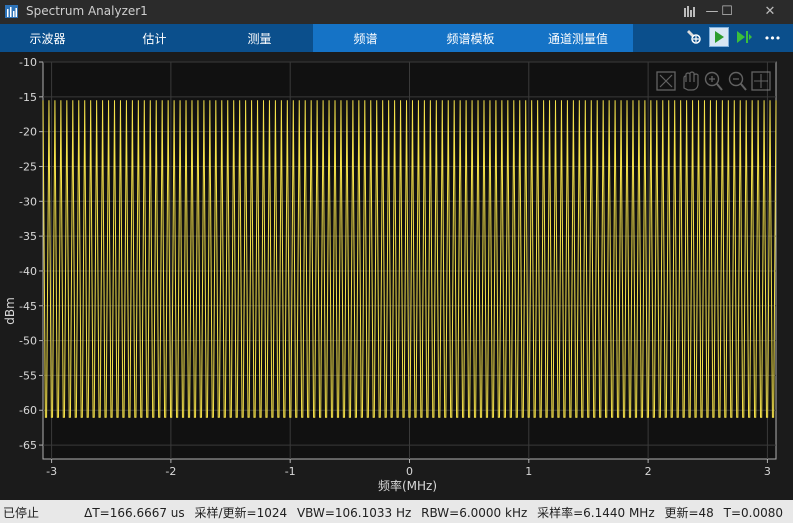  I want to click on maximize-button: ☐, so click(727, 12).